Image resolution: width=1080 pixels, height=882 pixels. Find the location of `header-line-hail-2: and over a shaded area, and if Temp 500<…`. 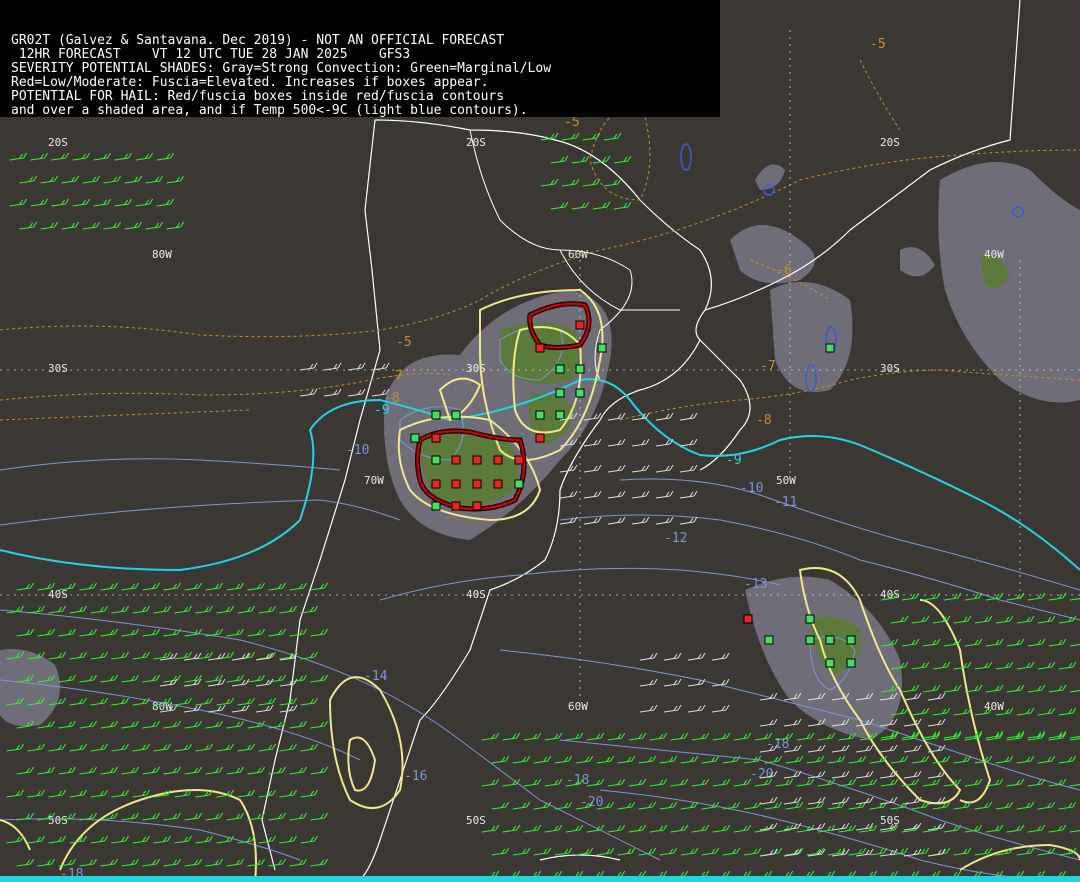

header-line-hail-2: and over a shaded area, and if Temp 500<… is located at coordinates (269, 110).